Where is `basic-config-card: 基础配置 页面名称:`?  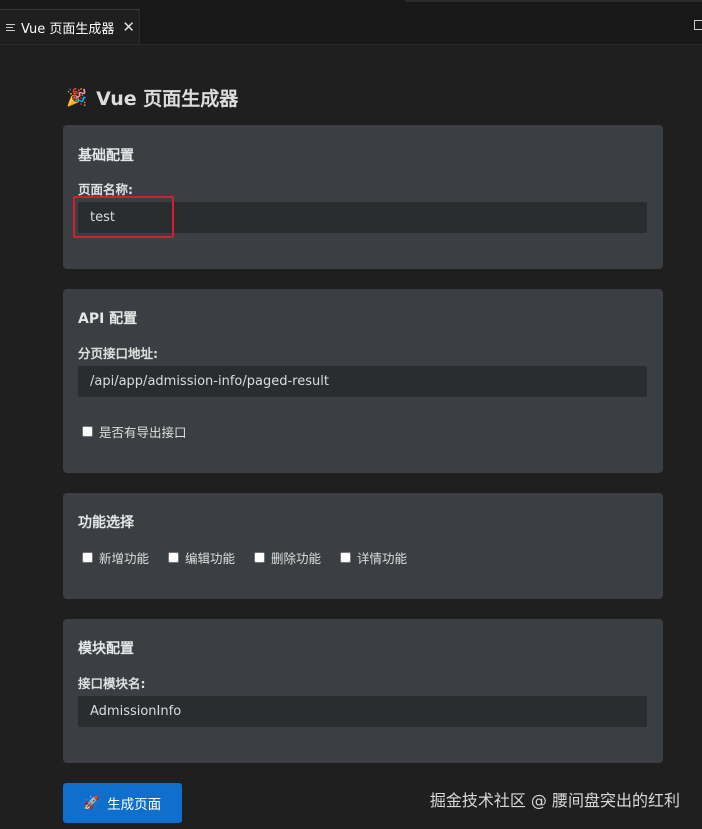
basic-config-card: 基础配置 页面名称: is located at coordinates (363, 197).